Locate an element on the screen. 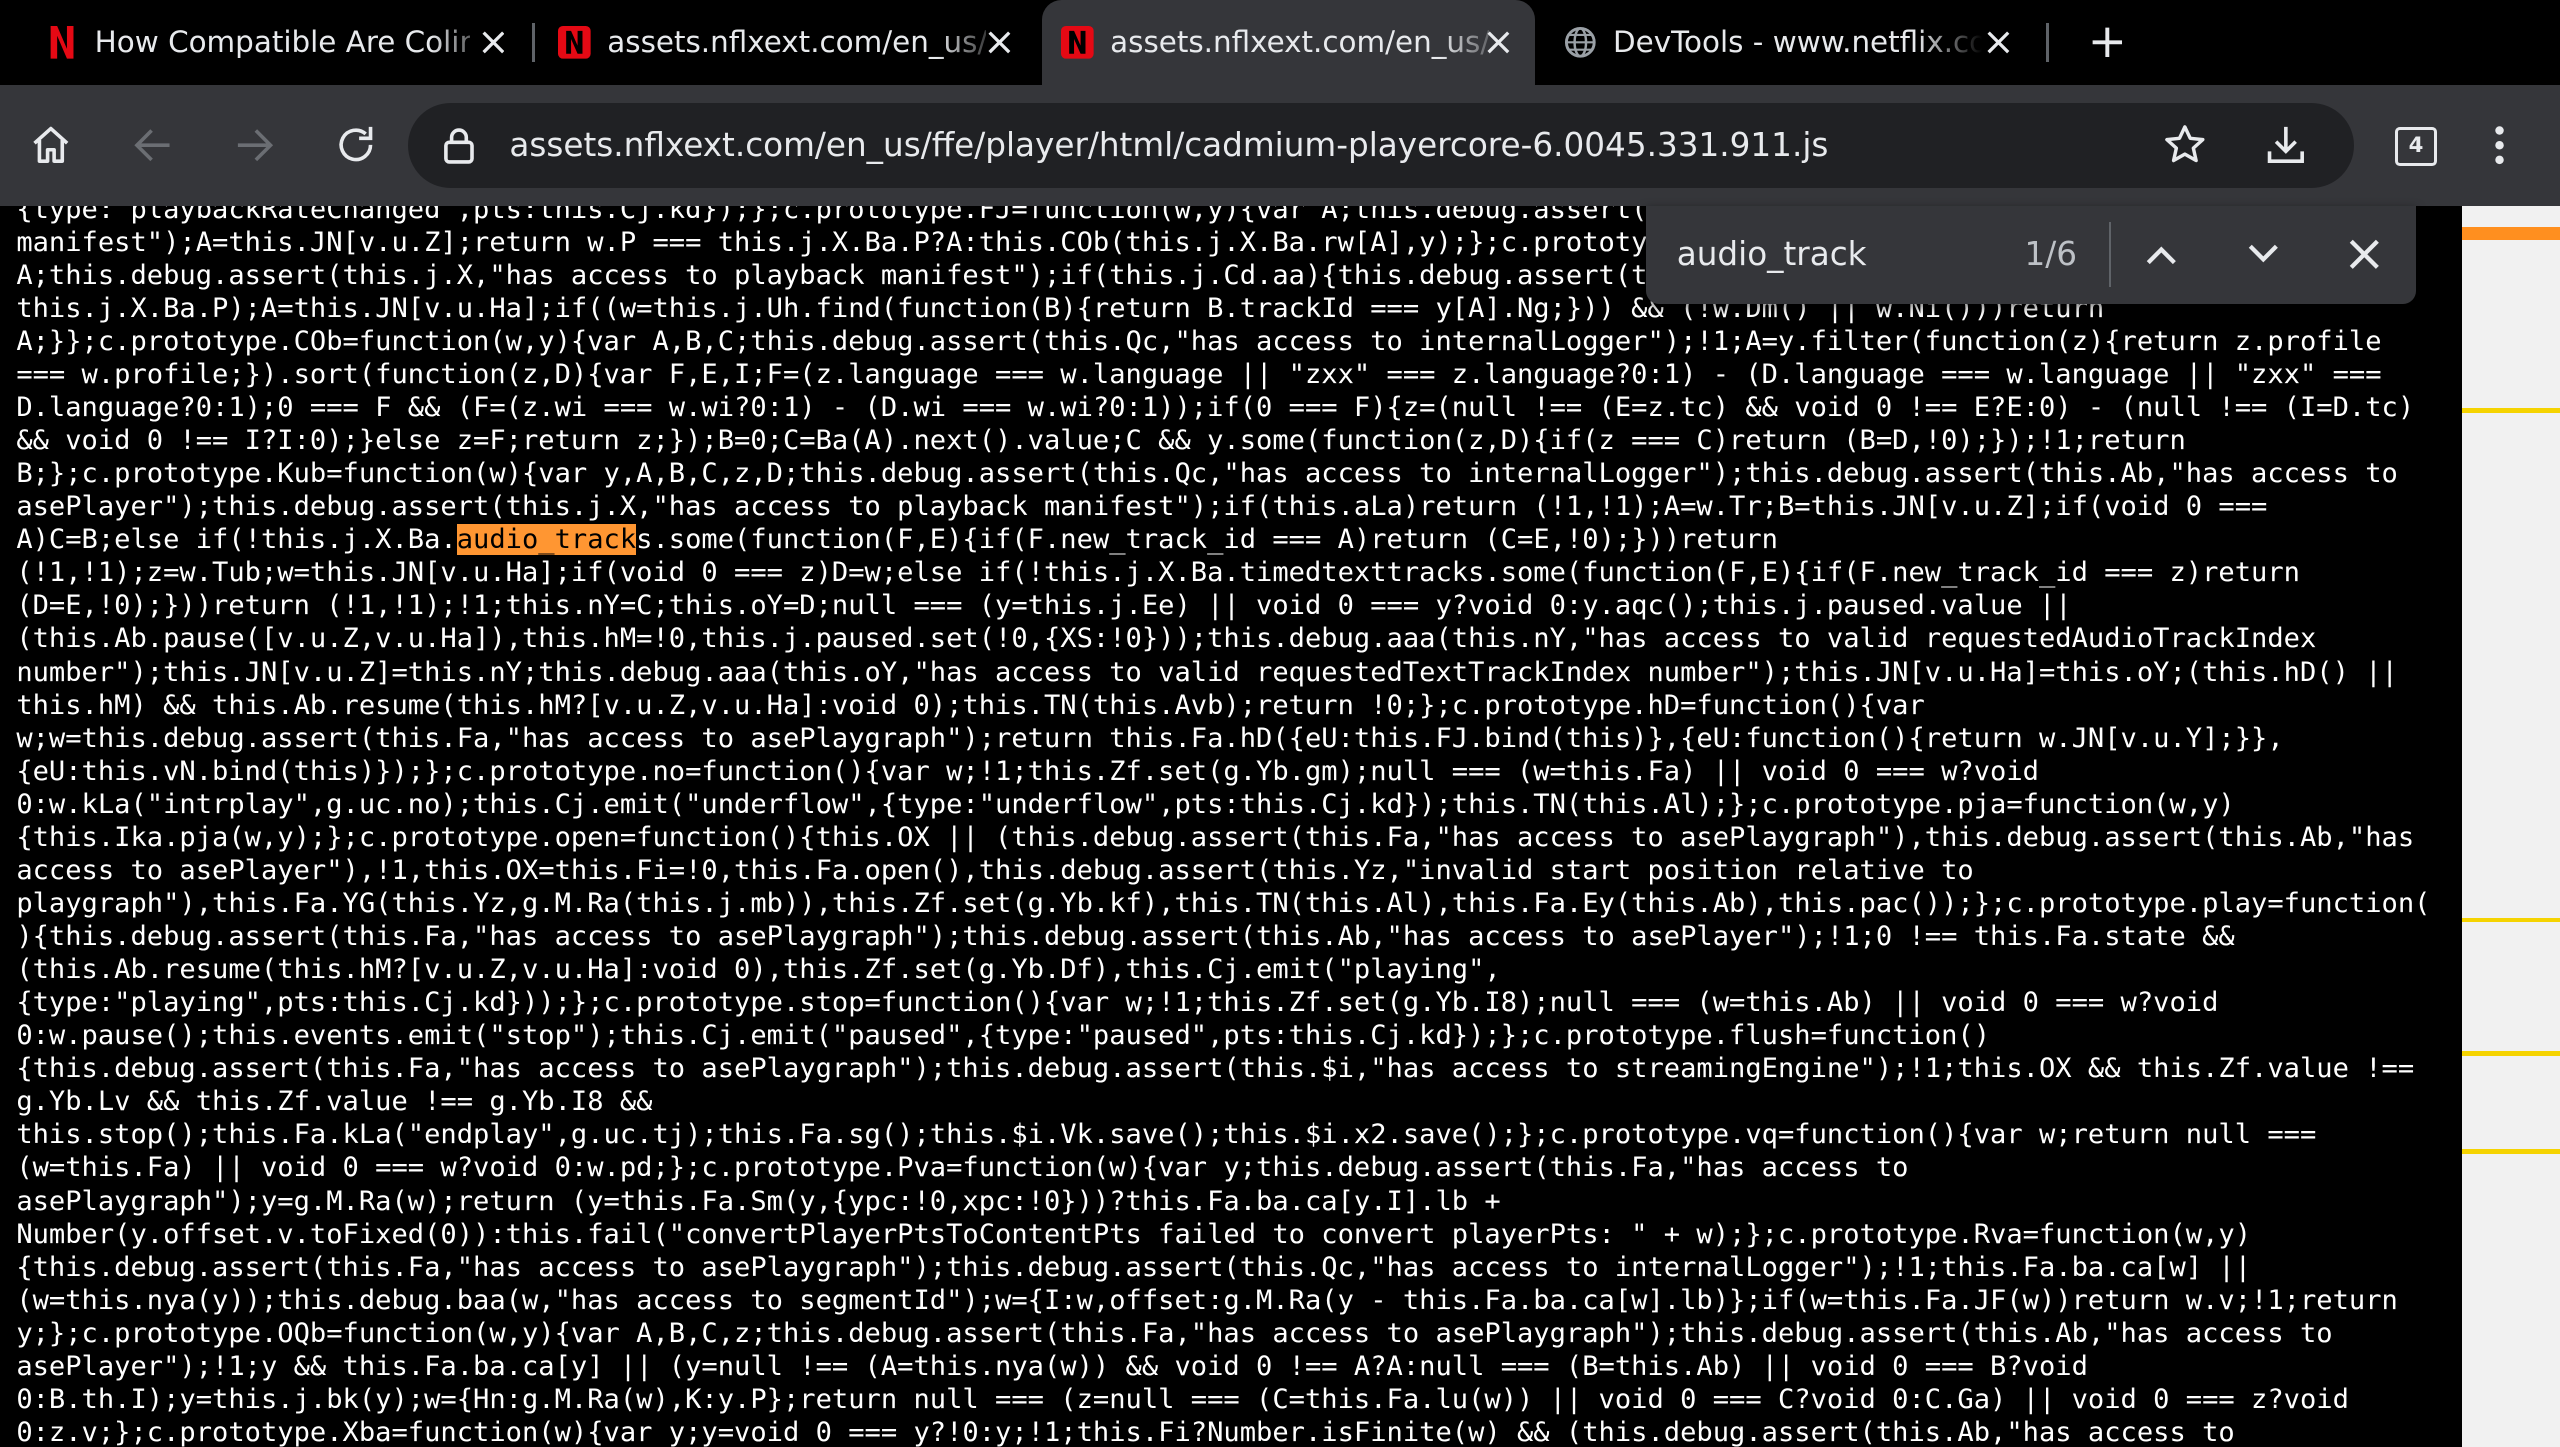 The image size is (2560, 1447). home-button is located at coordinates (51, 145).